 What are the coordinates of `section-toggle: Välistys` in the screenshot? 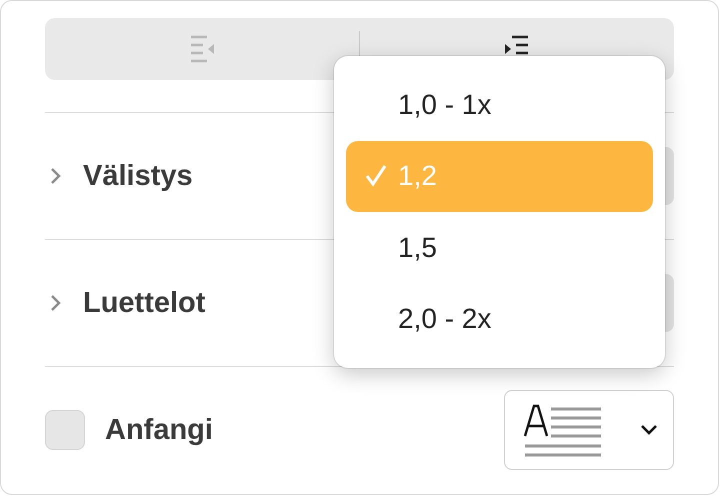 It's located at (119, 176).